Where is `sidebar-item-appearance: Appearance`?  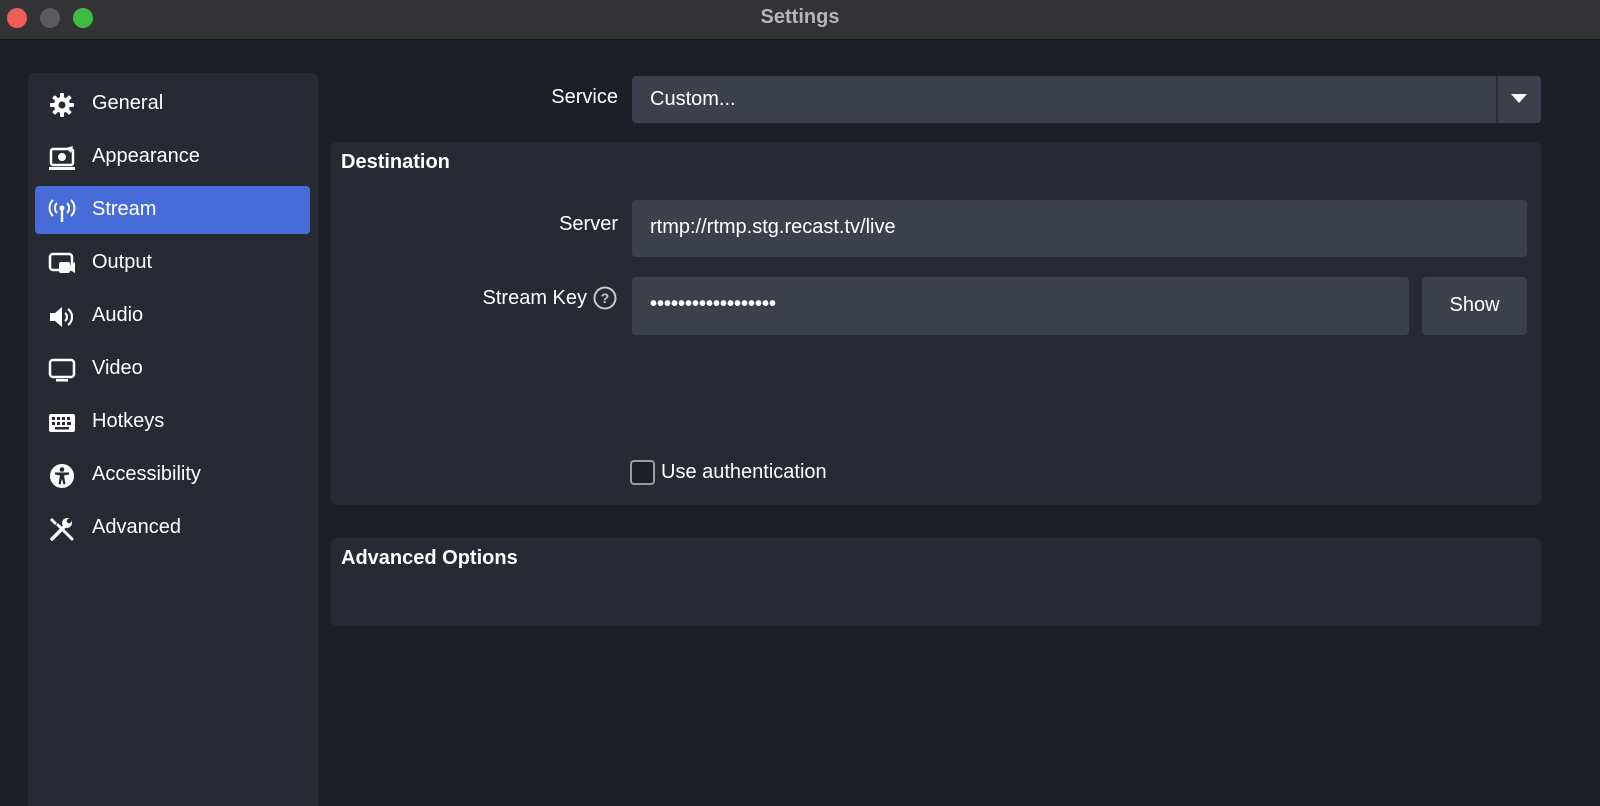
sidebar-item-appearance: Appearance is located at coordinates (172, 157).